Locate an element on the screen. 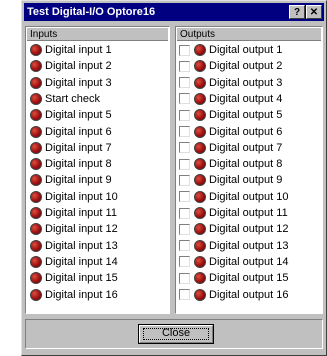  input-row: Digital input 13 is located at coordinates (74, 246).